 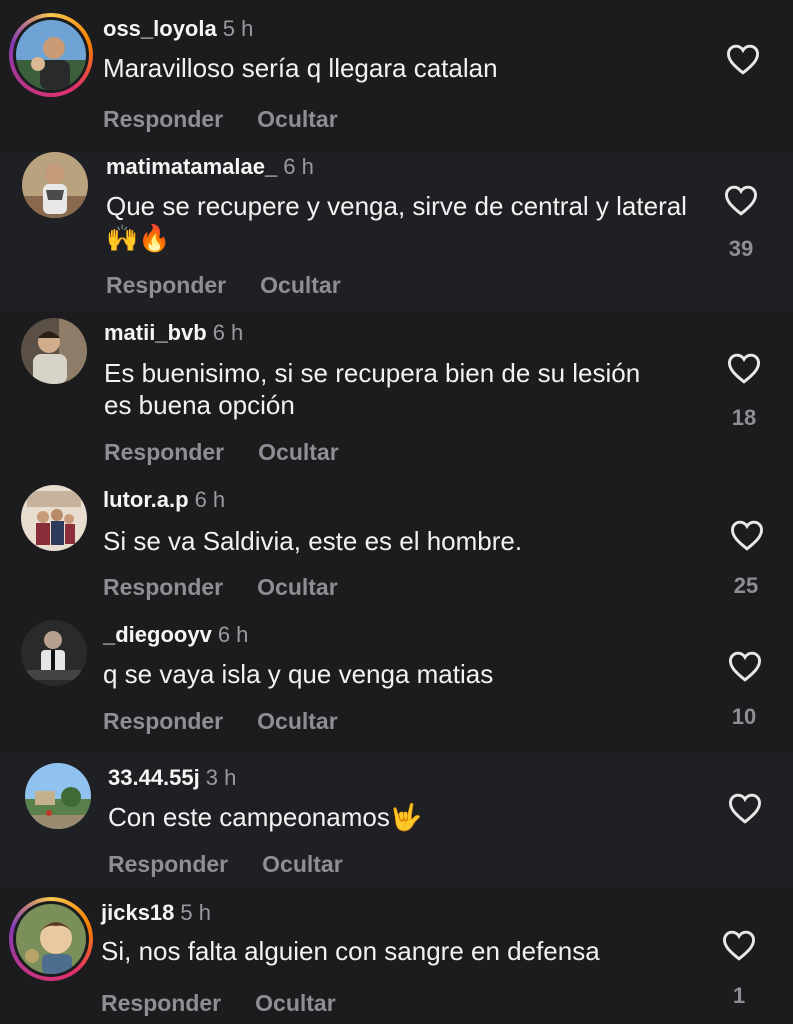 I want to click on timestamp: 3 h, so click(x=221, y=777).